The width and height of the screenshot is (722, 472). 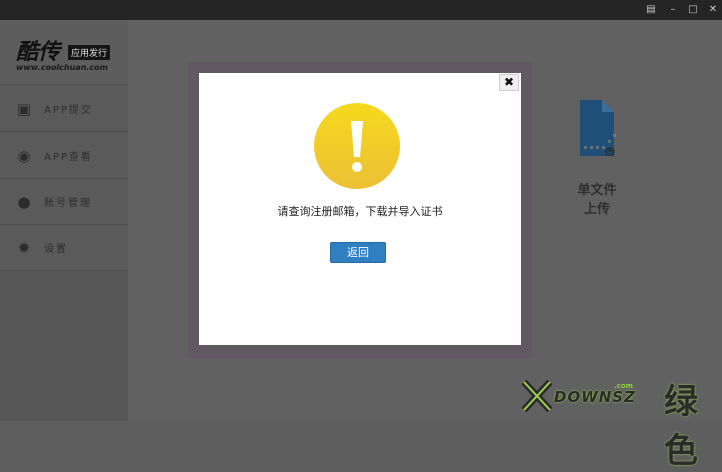 I want to click on dialog-message: 请查询注册邮箱，下载并导入证书, so click(x=360, y=211).